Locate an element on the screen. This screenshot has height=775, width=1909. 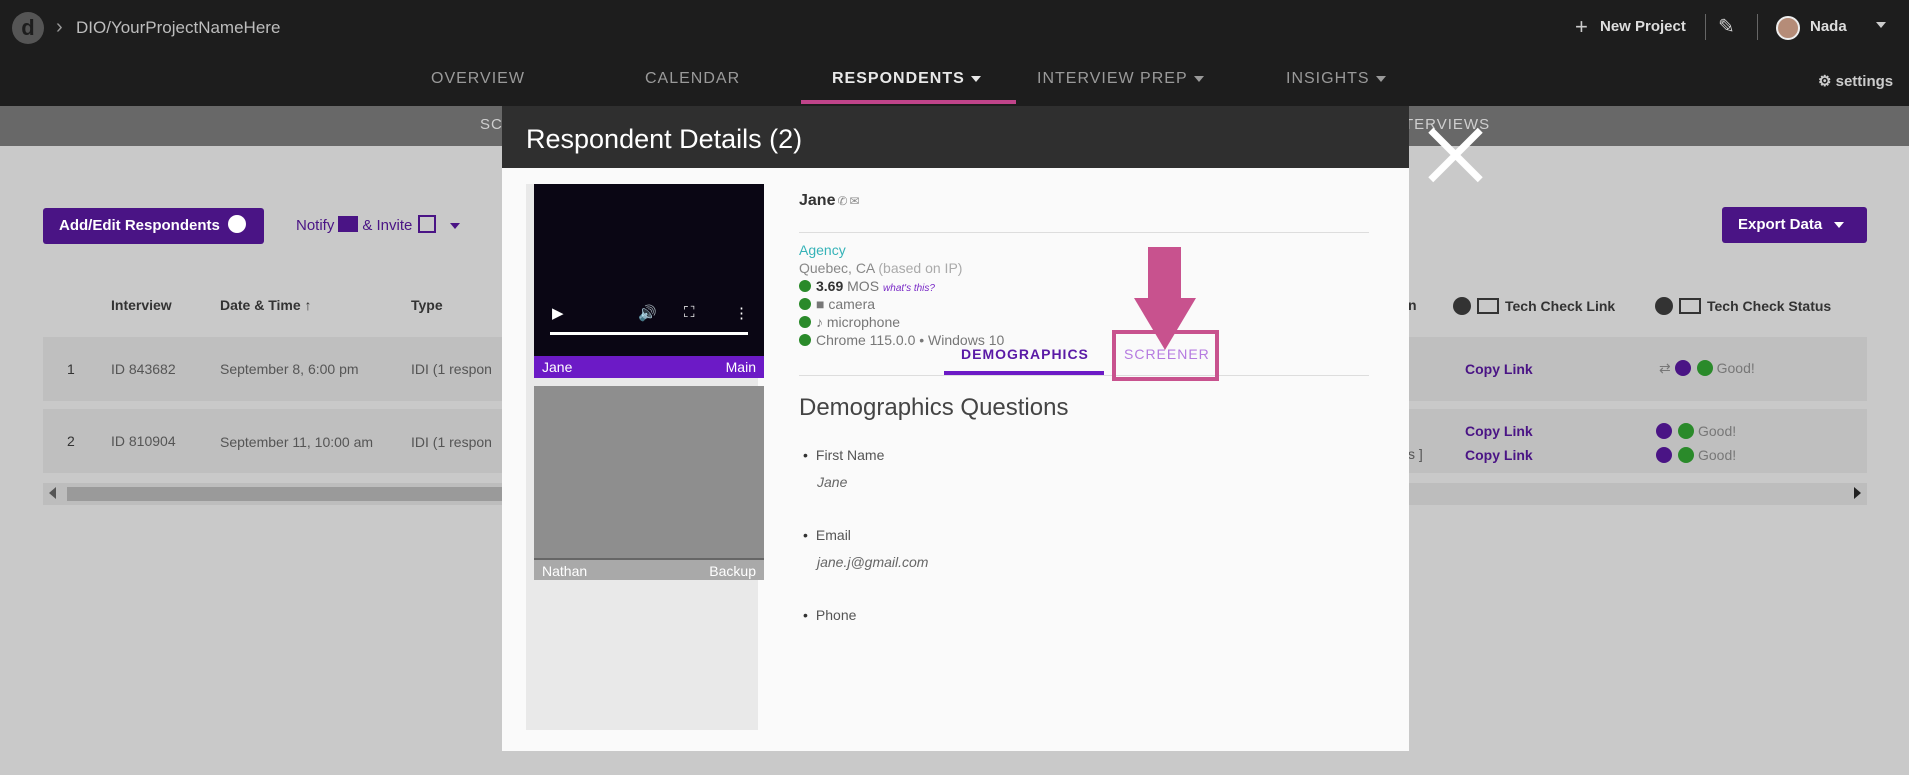
video-column: ▶ 🔊 ⛶ ⋮ Jane Main Nathan Backup is located at coordinates (645, 457).